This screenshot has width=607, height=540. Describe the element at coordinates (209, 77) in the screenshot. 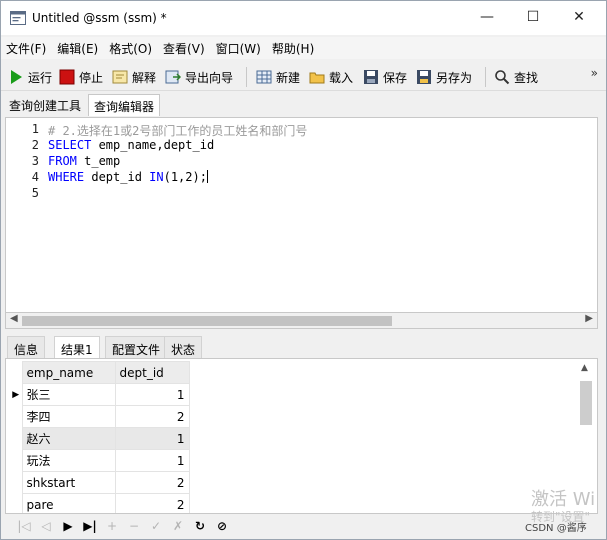

I see `export-wizard-label: 导出向导` at that location.